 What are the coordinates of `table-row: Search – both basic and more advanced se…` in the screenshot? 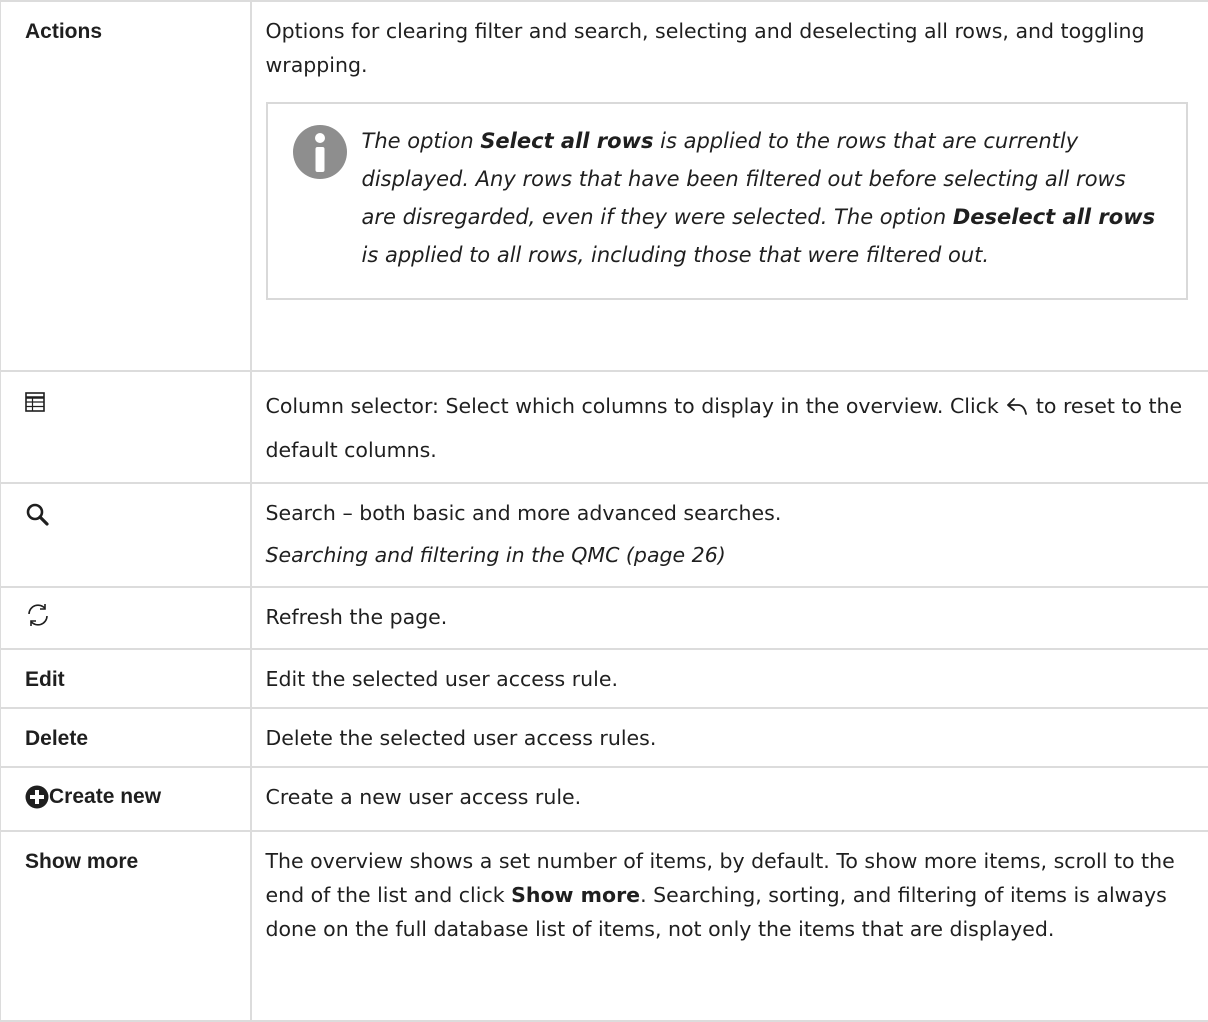 It's located at (604, 535).